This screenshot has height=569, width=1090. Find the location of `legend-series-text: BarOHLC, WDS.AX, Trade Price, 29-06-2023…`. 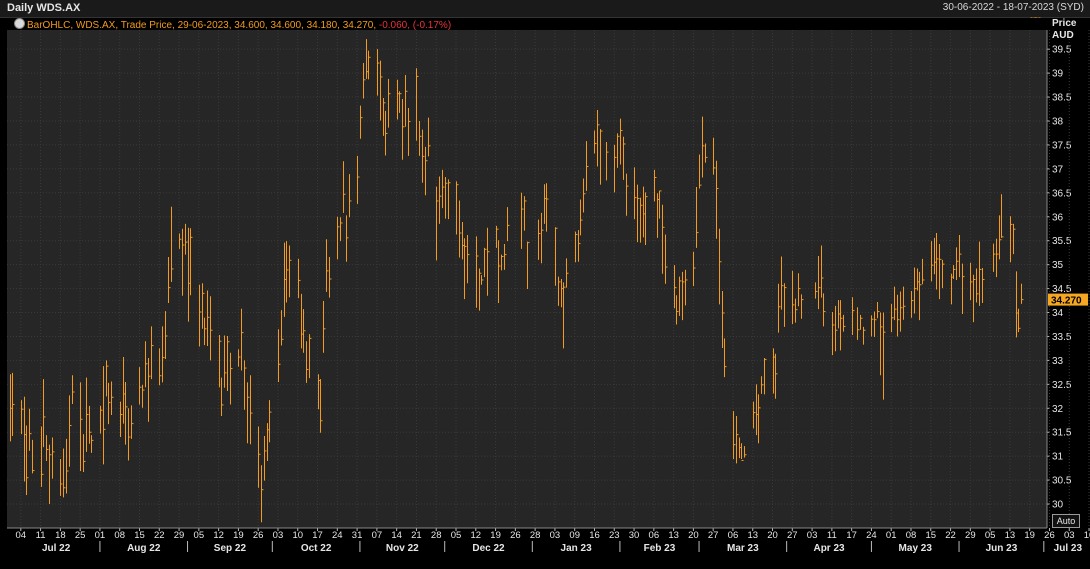

legend-series-text: BarOHLC, WDS.AX, Trade Price, 29-06-2023… is located at coordinates (202, 25).